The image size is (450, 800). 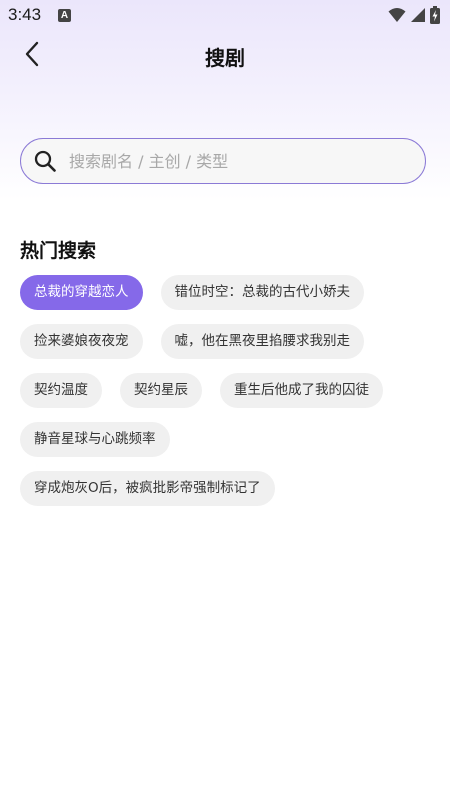 I want to click on hot-search-tag: 重生后他成了我的囚徒, so click(x=301, y=390).